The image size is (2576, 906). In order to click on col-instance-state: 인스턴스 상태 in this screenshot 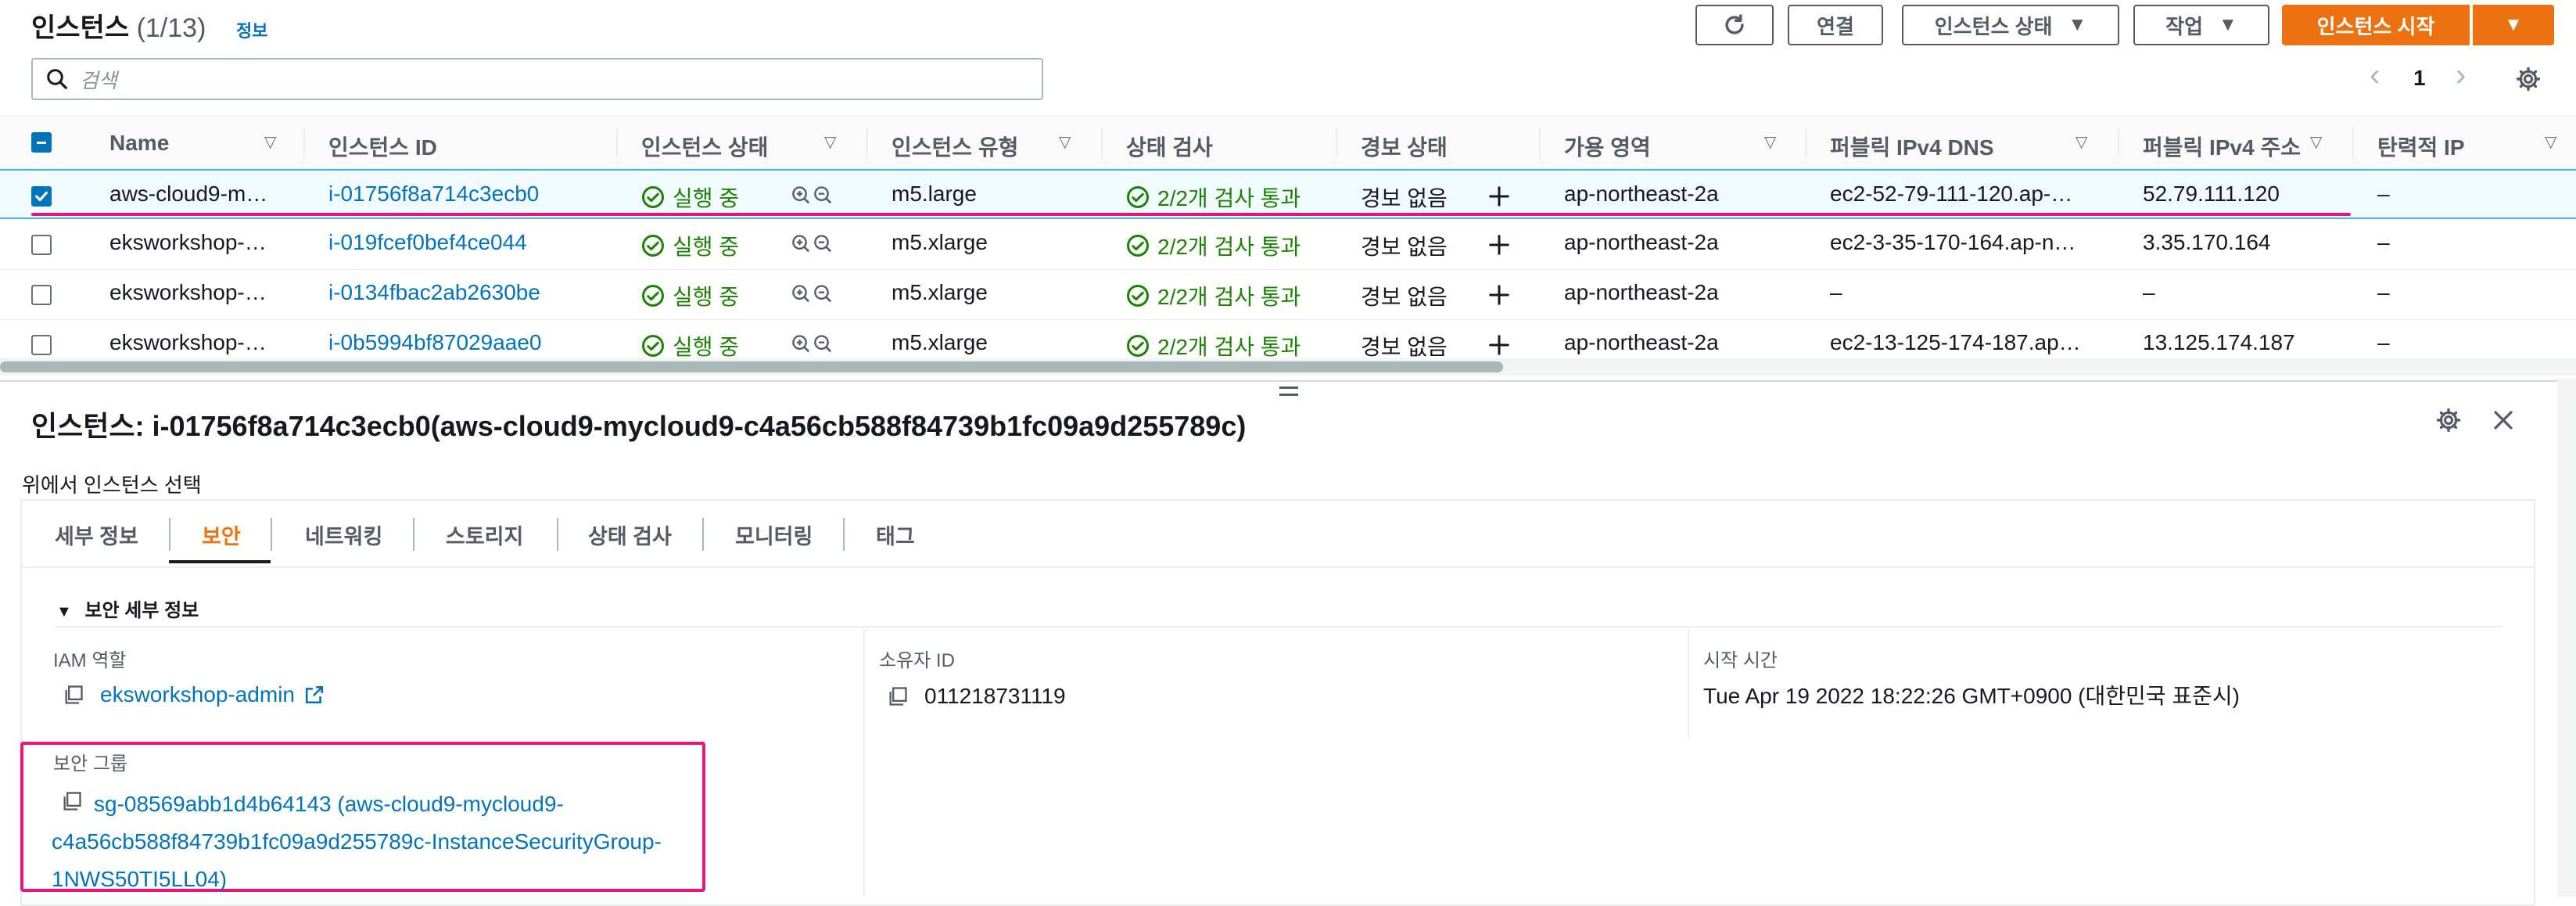, I will do `click(704, 146)`.